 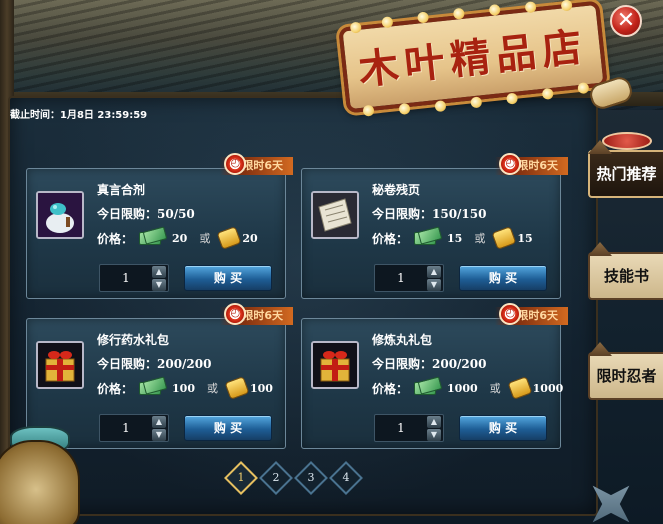 I want to click on gold-price: 20, so click(x=250, y=238).